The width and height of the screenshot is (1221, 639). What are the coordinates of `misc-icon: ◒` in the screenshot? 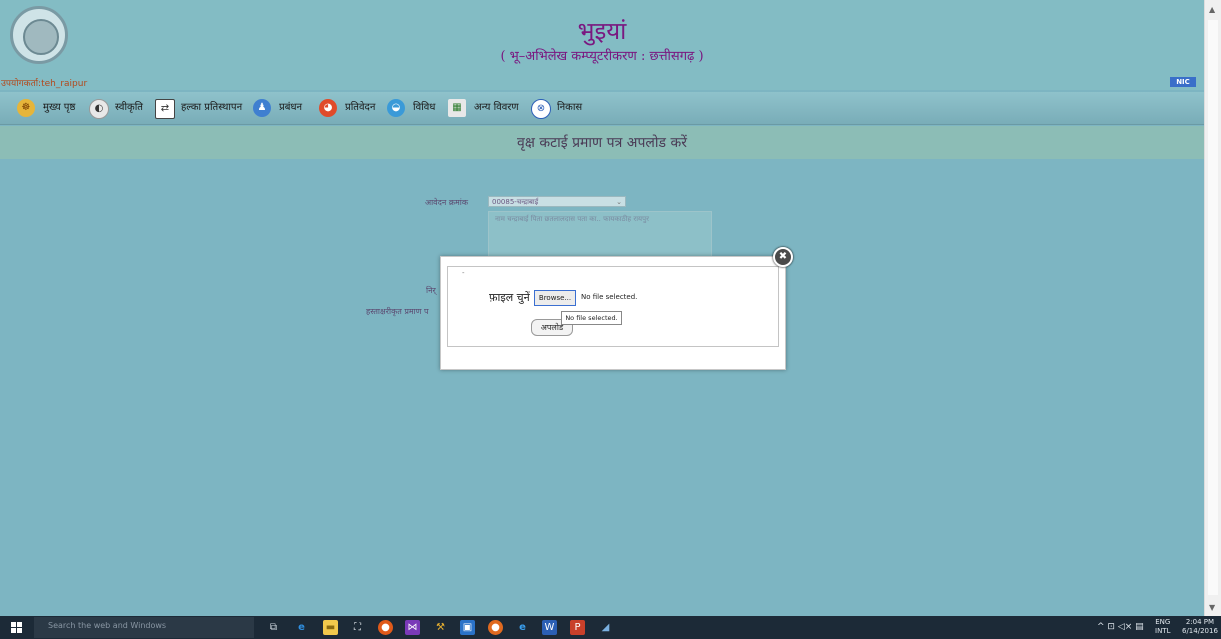 It's located at (396, 108).